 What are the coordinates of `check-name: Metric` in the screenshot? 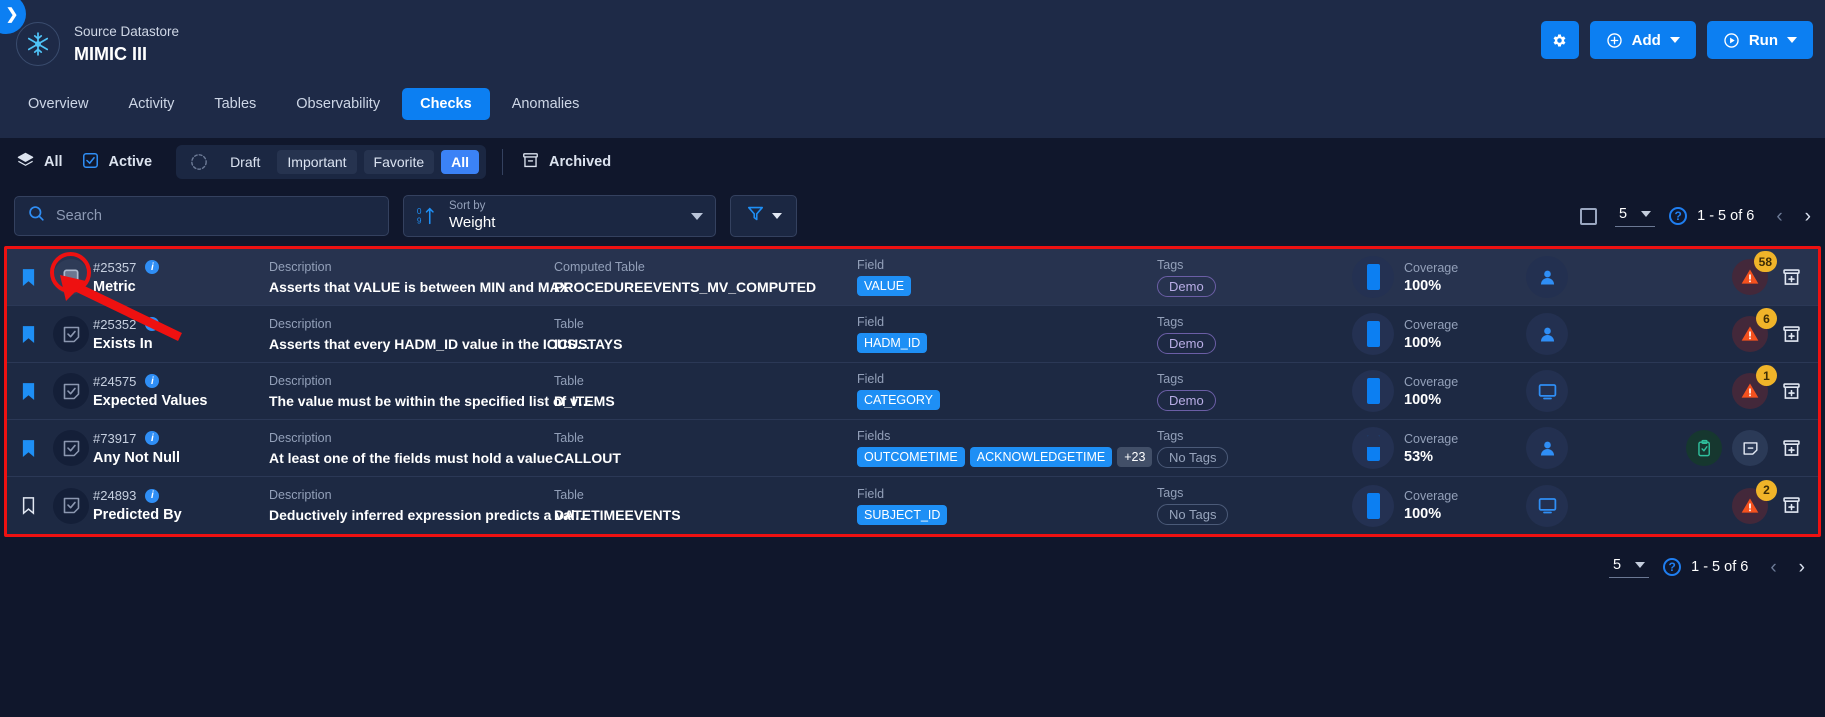 It's located at (114, 286).